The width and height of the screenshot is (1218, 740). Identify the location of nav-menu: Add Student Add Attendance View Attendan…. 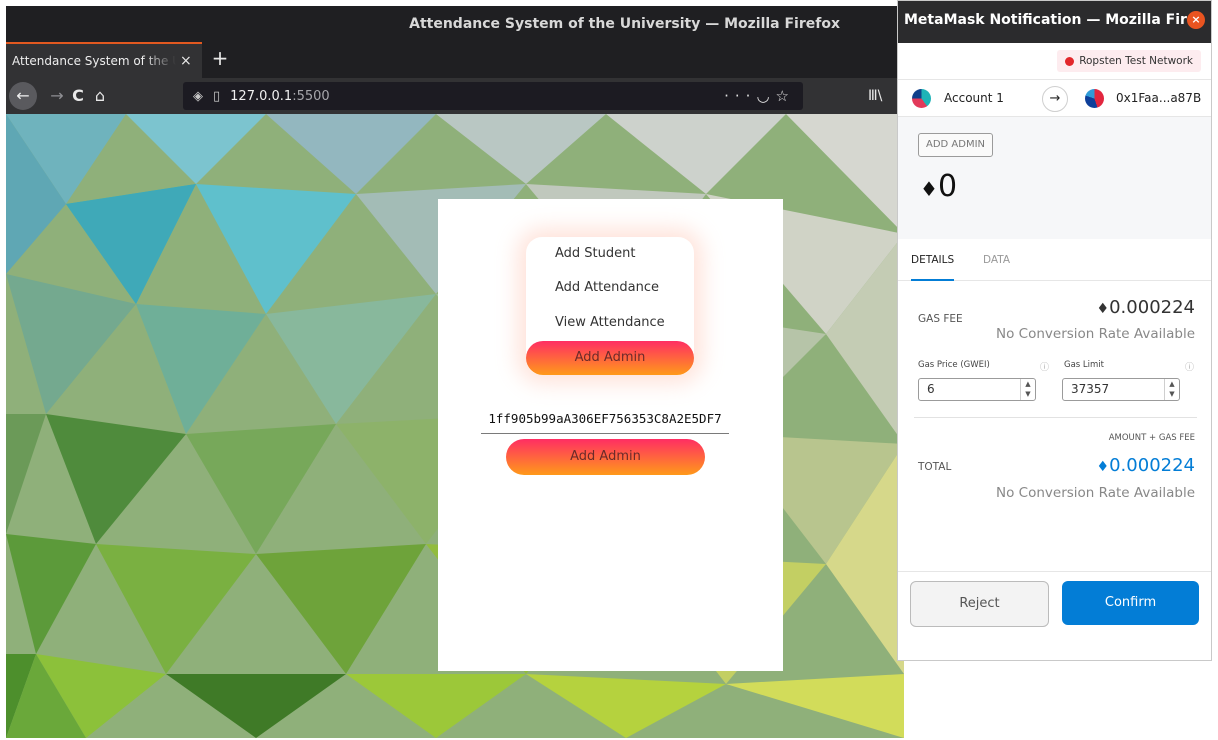
(610, 306).